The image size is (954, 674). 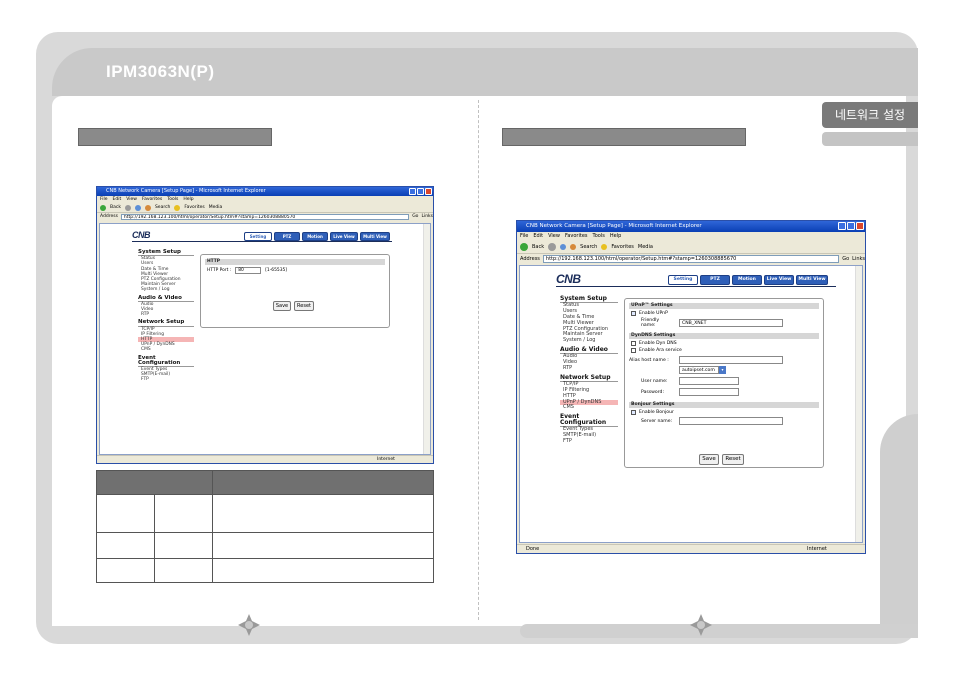 I want to click on friendly-name-row: Friendly name: CNB_XNET, so click(x=729, y=323).